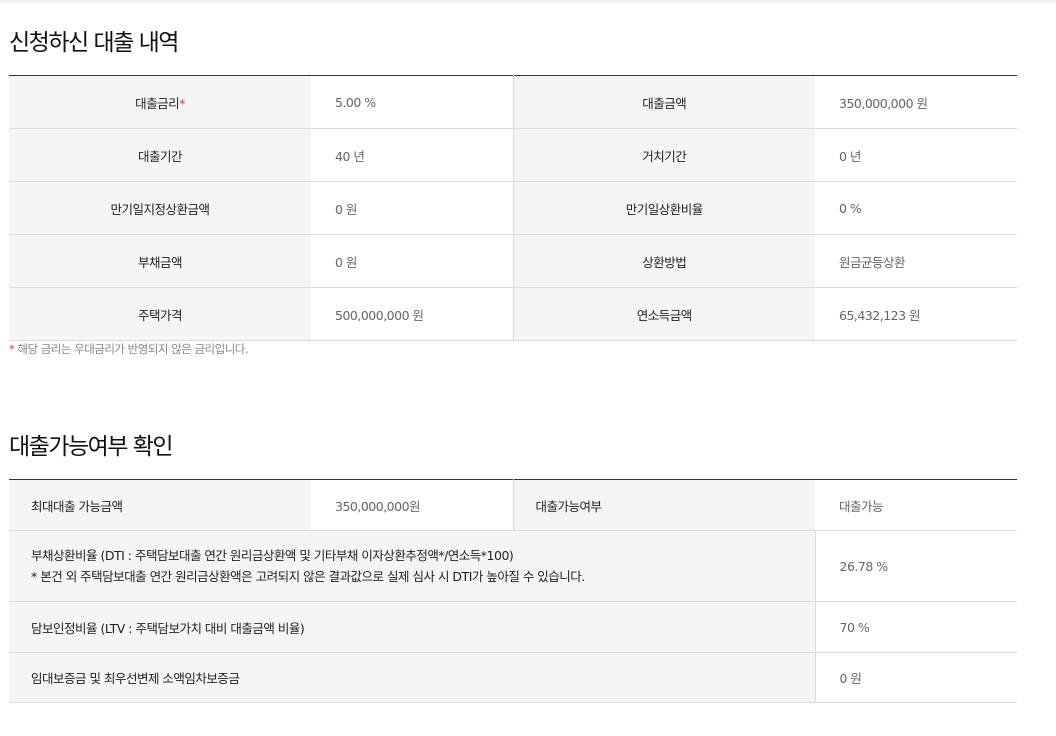 The image size is (1056, 736). Describe the element at coordinates (528, 1) in the screenshot. I see `top-shade` at that location.